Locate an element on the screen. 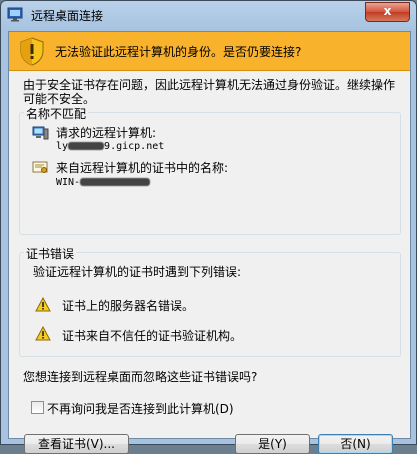 The height and width of the screenshot is (454, 417). warning-banner: 无法验证此远程计算机的身份。是否仍要连接? is located at coordinates (209, 51).